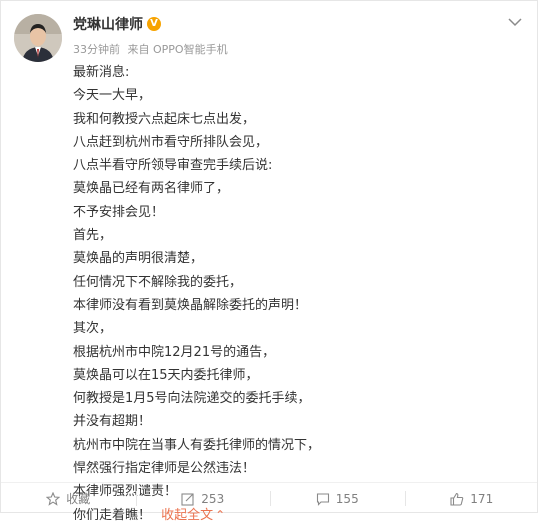 The image size is (540, 527). What do you see at coordinates (138, 259) in the screenshot?
I see `post-line: 莫焕晶的声明很清楚，` at bounding box center [138, 259].